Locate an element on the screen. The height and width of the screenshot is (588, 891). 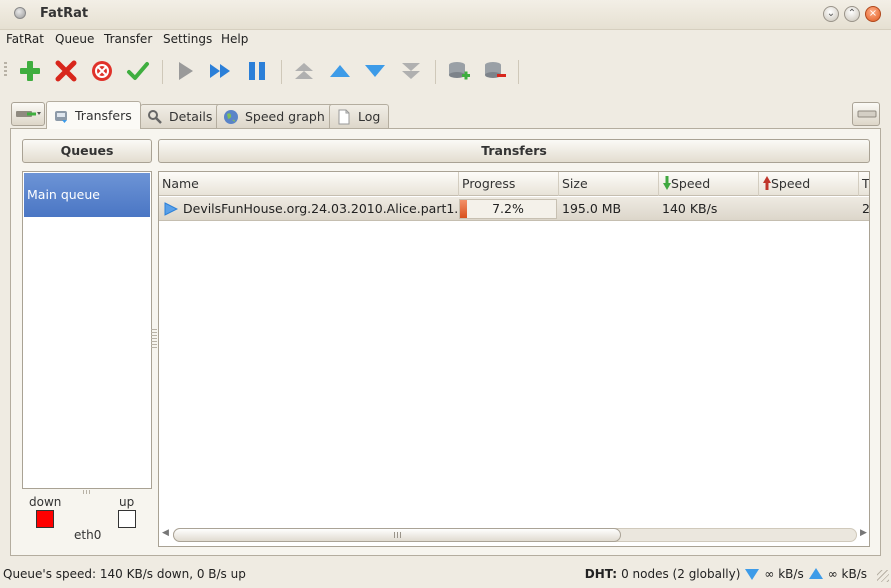
dht-label: DHT: is located at coordinates (601, 574).